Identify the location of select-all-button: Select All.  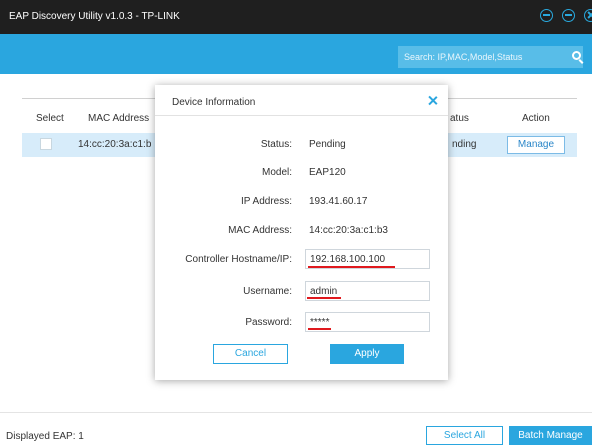
(464, 435).